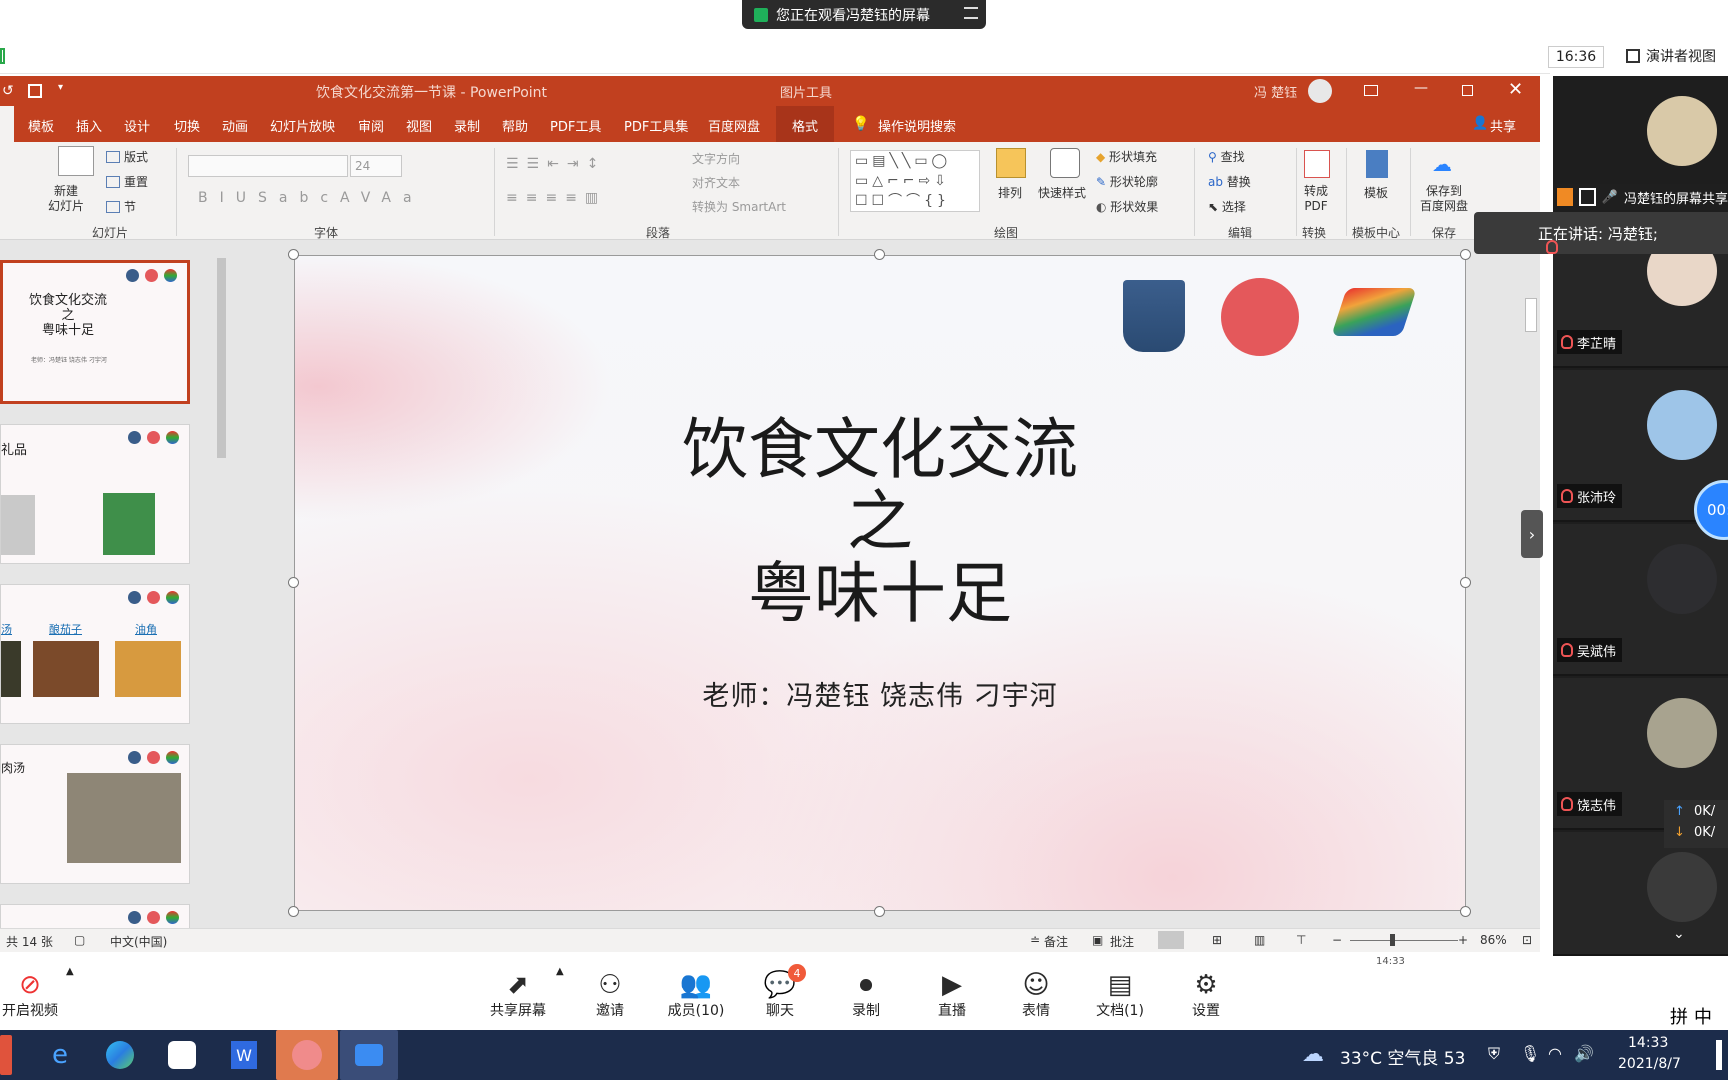 Image resolution: width=1728 pixels, height=1080 pixels. What do you see at coordinates (610, 992) in the screenshot?
I see `invite-button: ⚇ 邀请` at bounding box center [610, 992].